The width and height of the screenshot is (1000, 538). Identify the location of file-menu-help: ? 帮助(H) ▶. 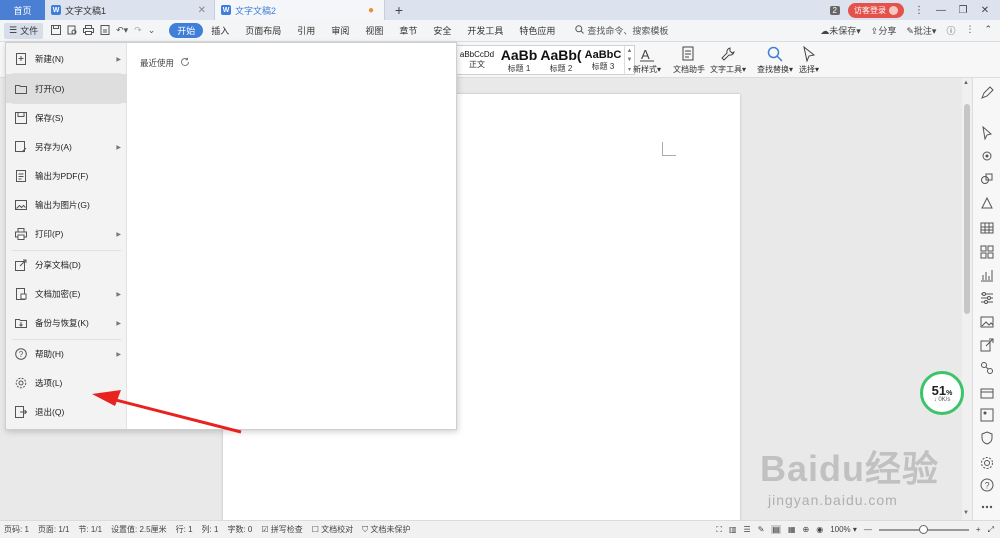
(66, 354).